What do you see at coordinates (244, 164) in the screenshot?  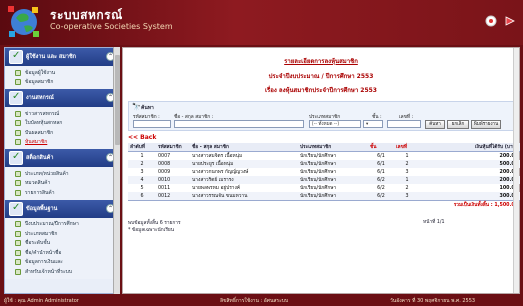 I see `table-cell: นายประยูร เนื้อหนุ่ม` at bounding box center [244, 164].